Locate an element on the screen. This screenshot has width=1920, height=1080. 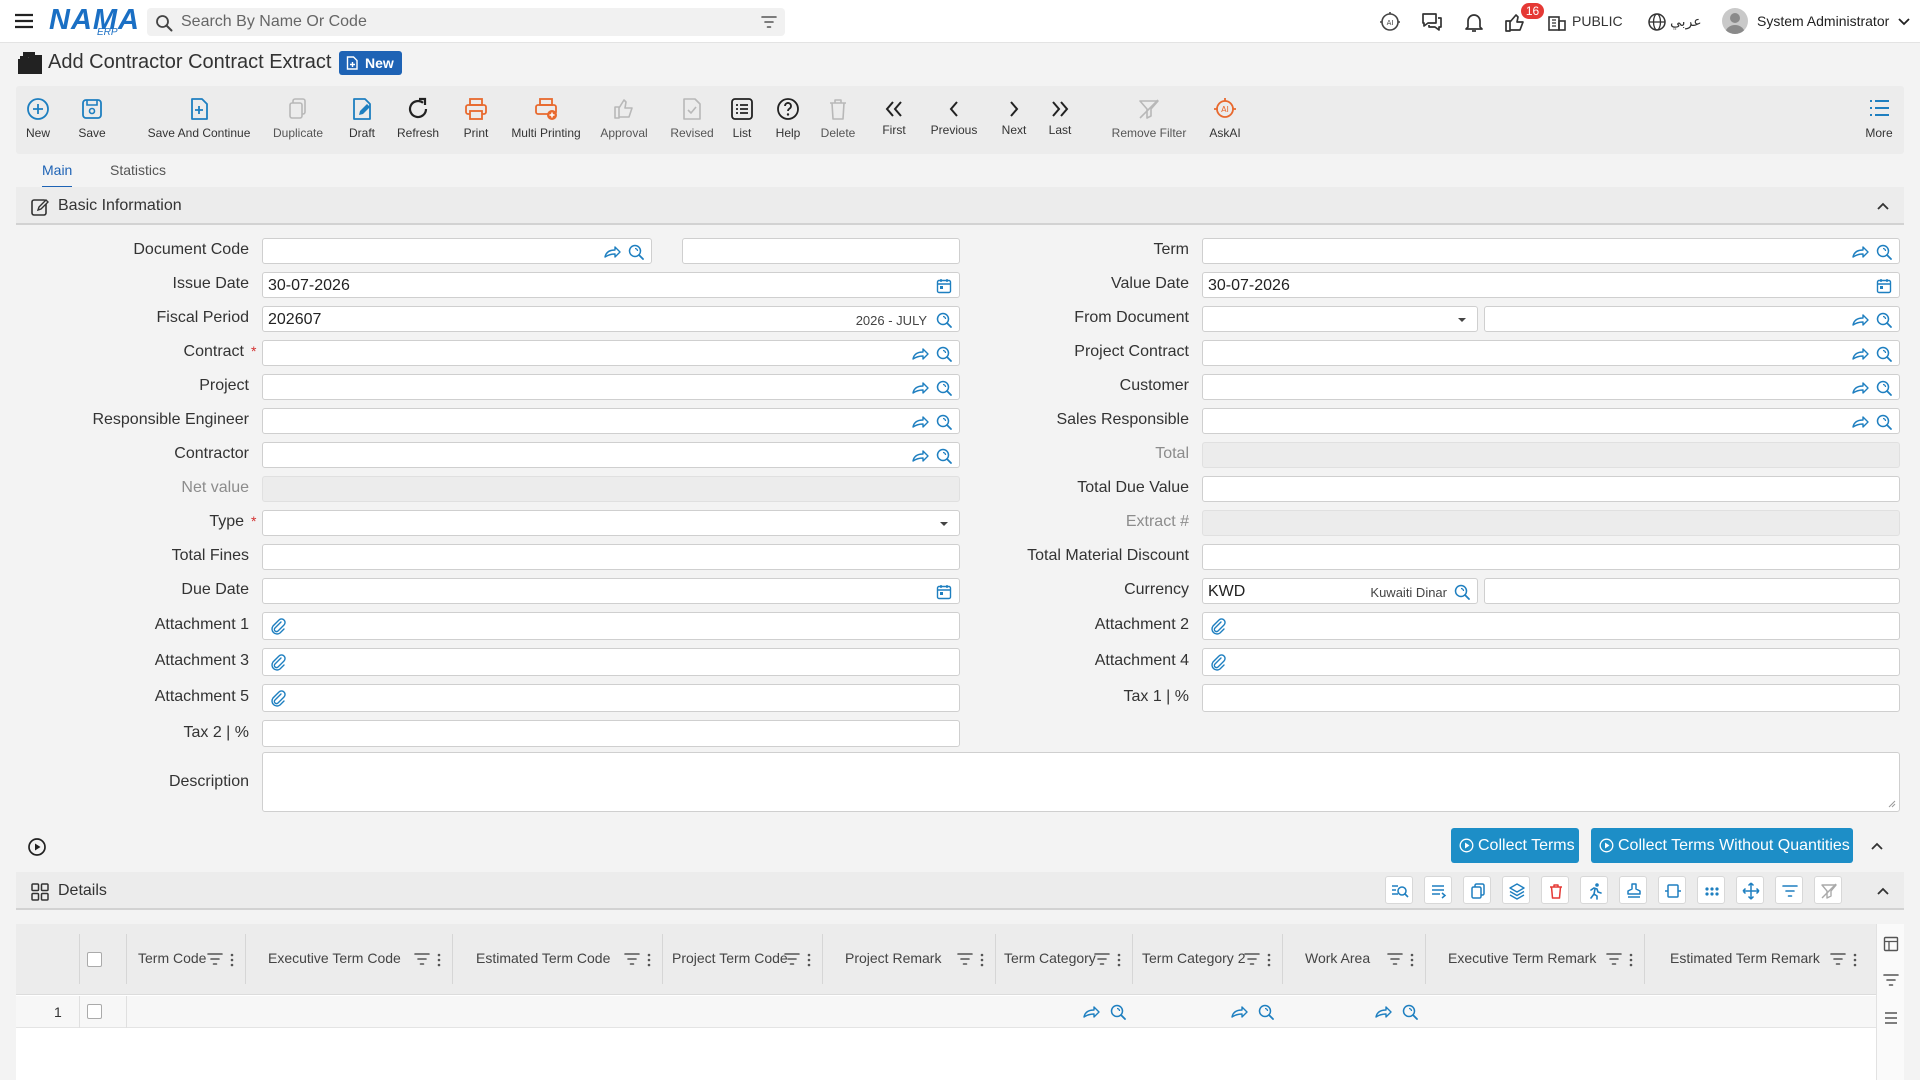
column-header-work-area: Work Area is located at coordinates (1337, 960).